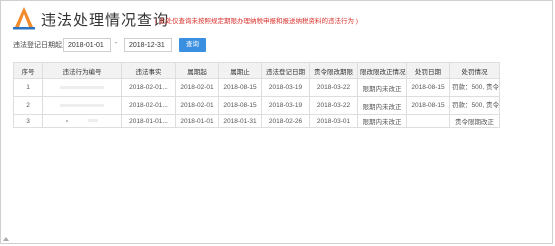  I want to click on col-header-index: 序号, so click(28, 70).